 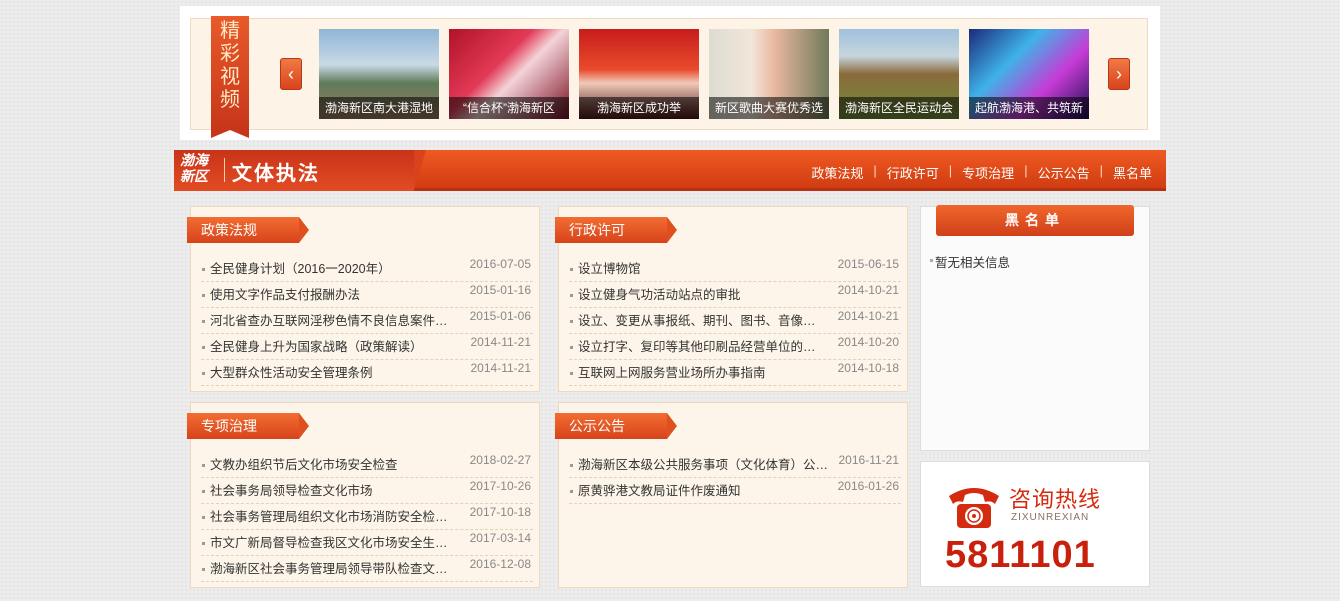 I want to click on article-date: 2016-07-05, so click(x=500, y=264).